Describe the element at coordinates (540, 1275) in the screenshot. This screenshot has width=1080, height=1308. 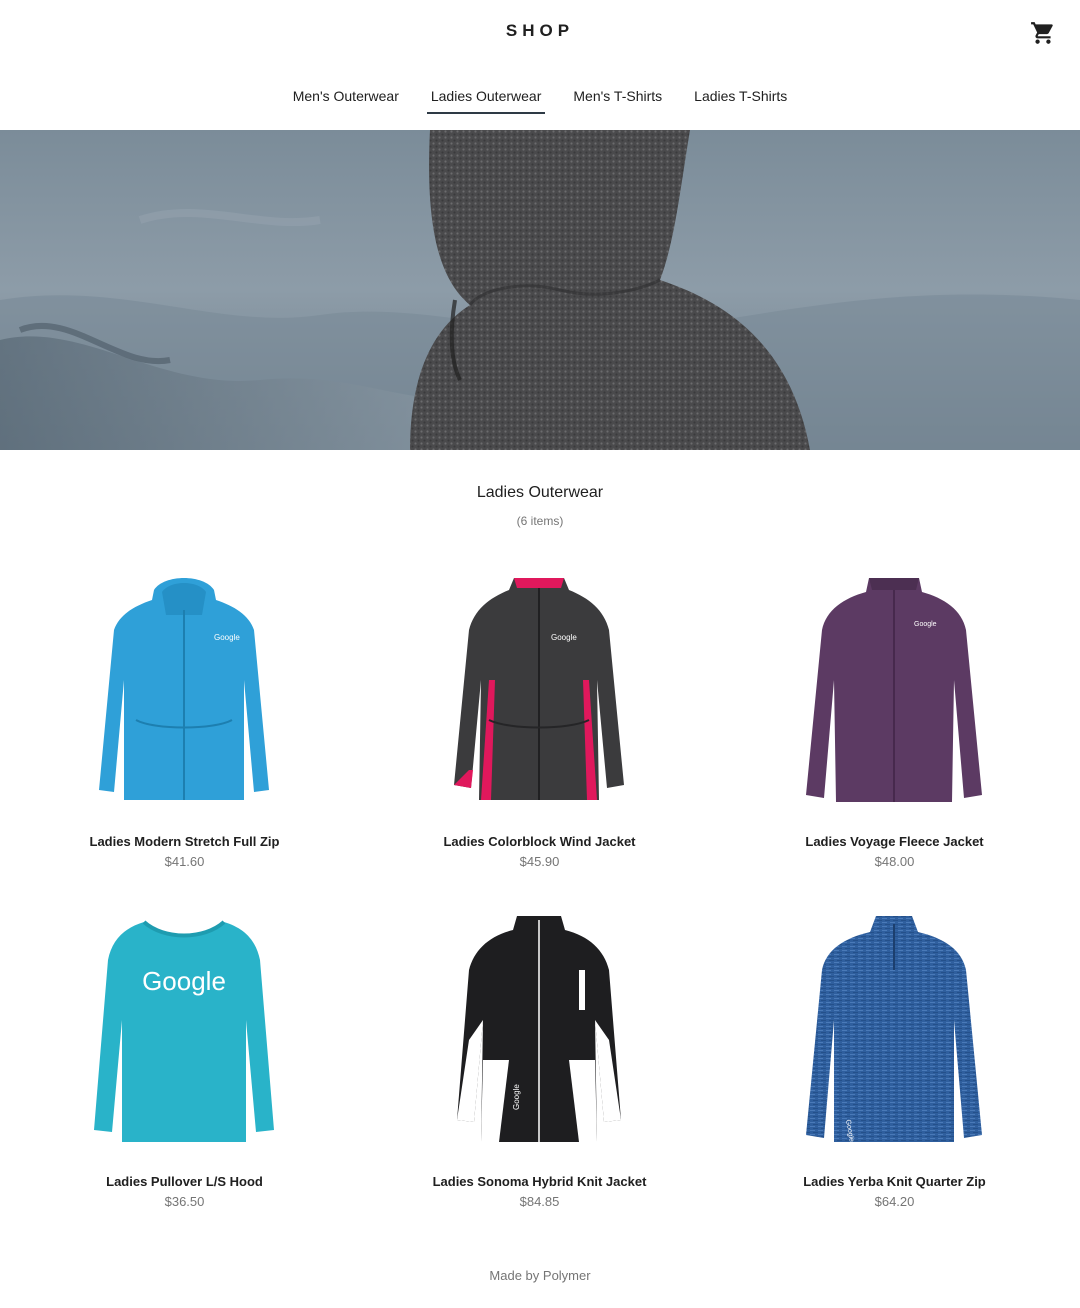
I see `footer-text: Made by Polymer` at that location.